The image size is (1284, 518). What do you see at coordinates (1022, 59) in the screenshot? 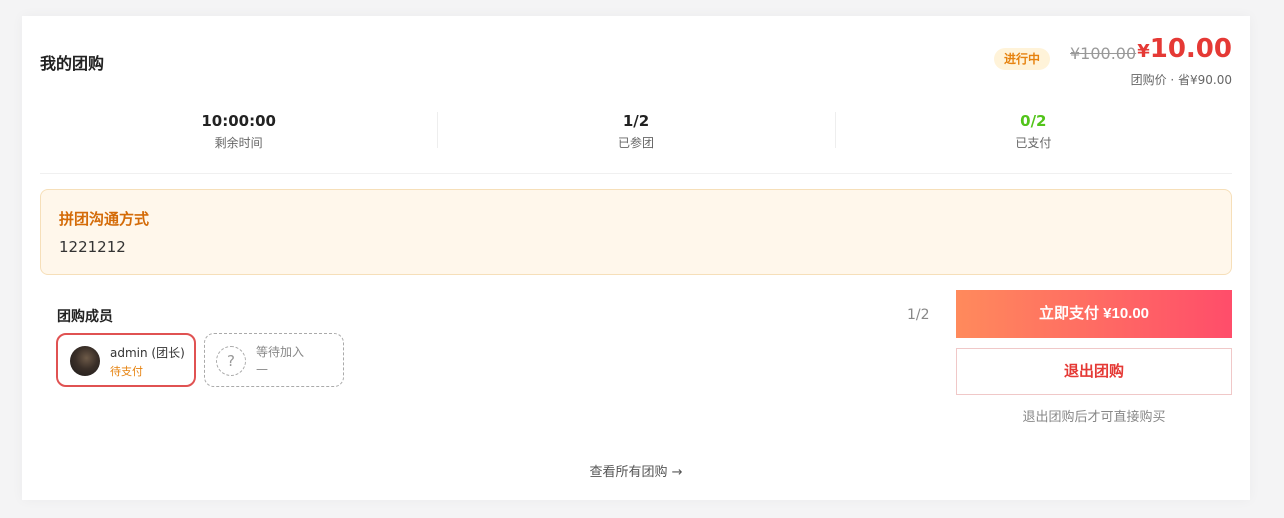
I see `status-badge: 进行中` at bounding box center [1022, 59].